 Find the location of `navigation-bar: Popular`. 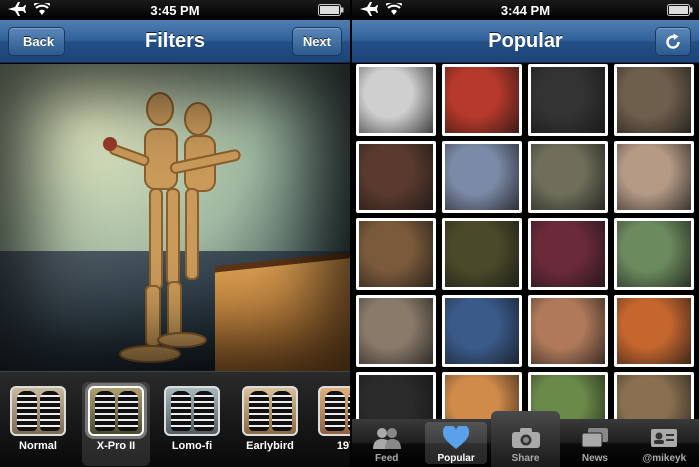

navigation-bar: Popular is located at coordinates (525, 41).